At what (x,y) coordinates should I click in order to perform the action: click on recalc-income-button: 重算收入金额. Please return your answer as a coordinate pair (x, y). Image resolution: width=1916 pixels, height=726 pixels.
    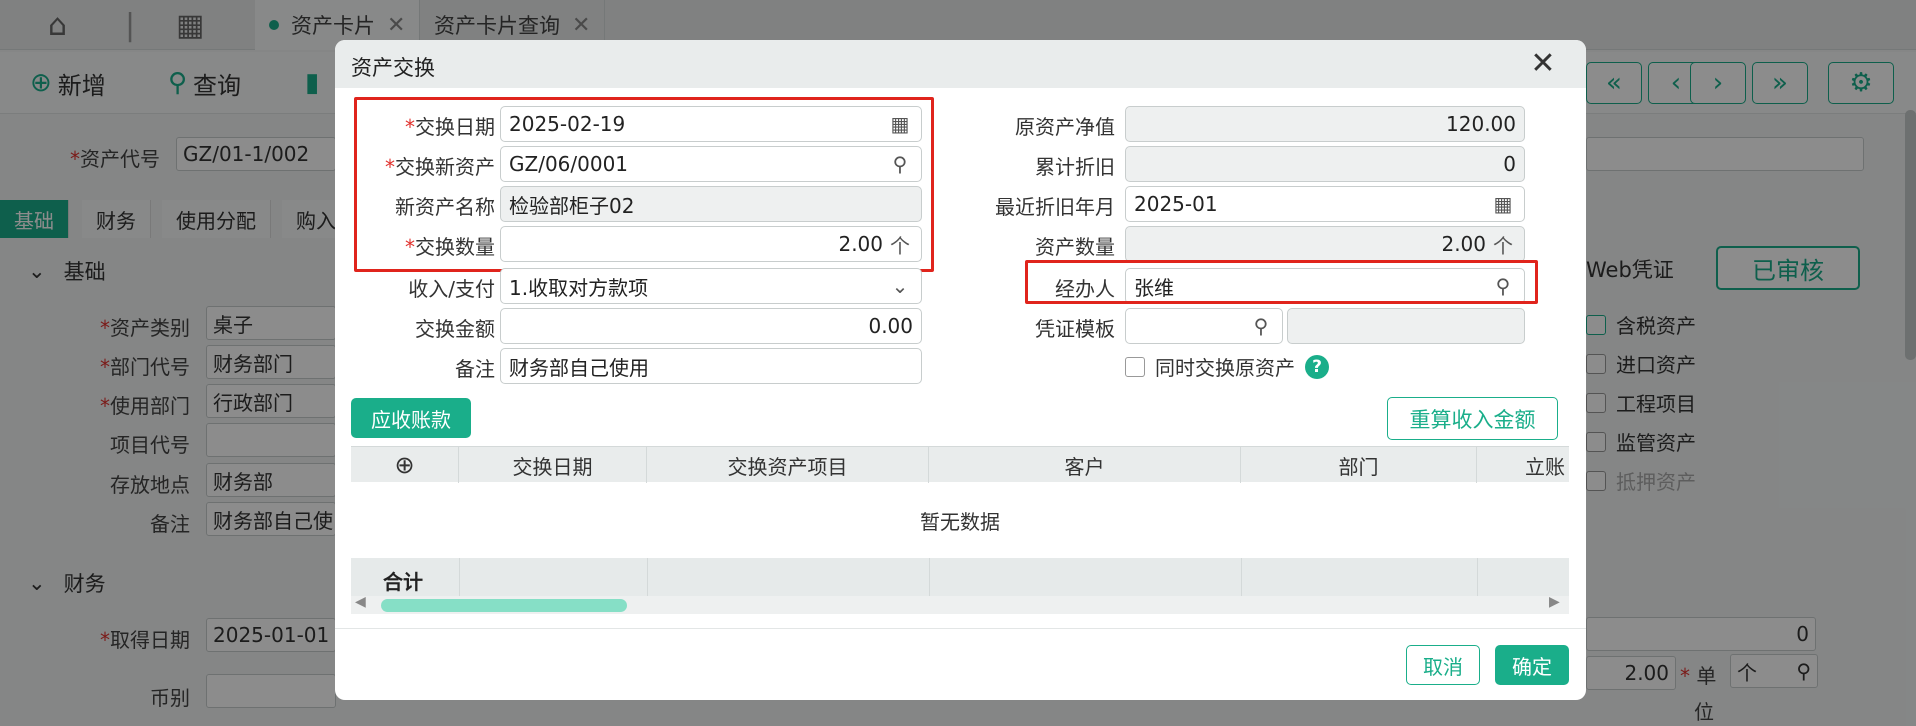
    Looking at the image, I should click on (1472, 418).